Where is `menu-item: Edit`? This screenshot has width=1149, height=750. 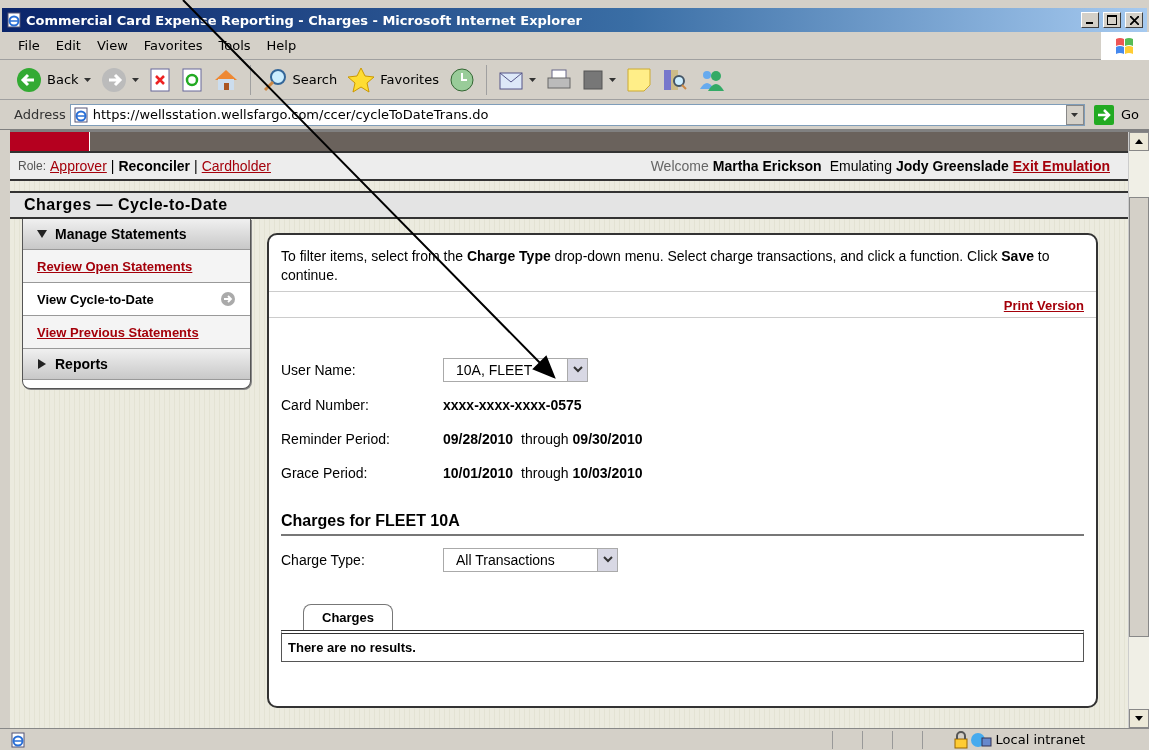 menu-item: Edit is located at coordinates (68, 45).